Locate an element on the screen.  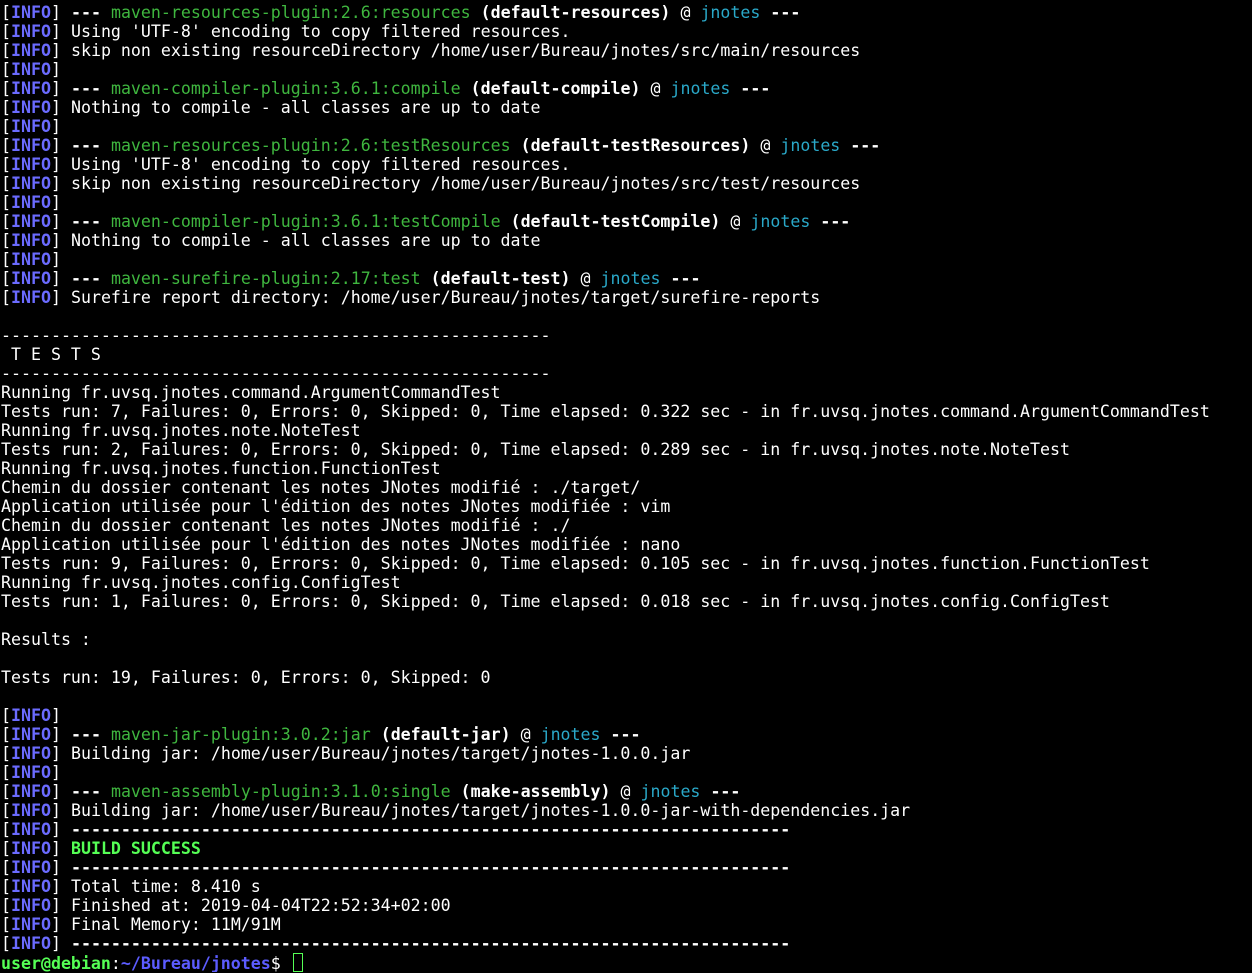
execution-id: (default-testResources) is located at coordinates (635, 145).